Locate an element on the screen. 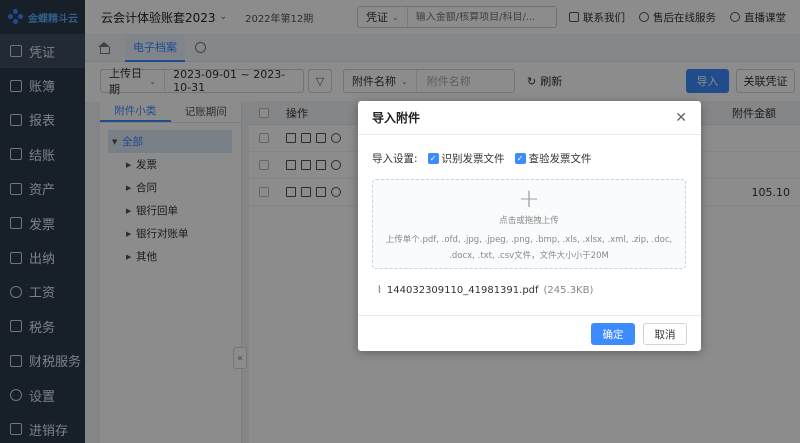 The image size is (800, 443). import-settings-label: 导入设置: is located at coordinates (395, 159).